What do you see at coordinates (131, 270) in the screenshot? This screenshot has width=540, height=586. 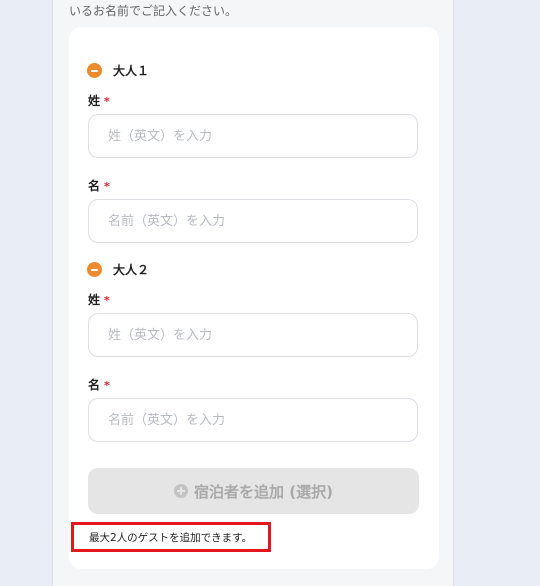 I see `guest-2-title: 大人２` at bounding box center [131, 270].